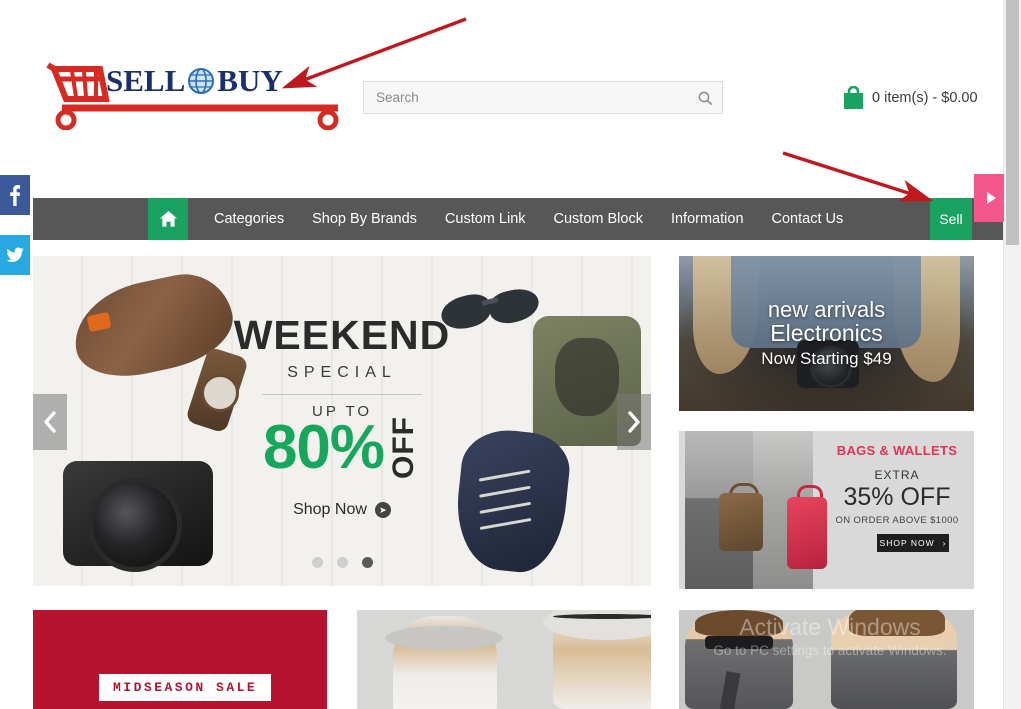 The width and height of the screenshot is (1021, 709). What do you see at coordinates (342, 335) in the screenshot?
I see `slide-title: WEEKEND` at bounding box center [342, 335].